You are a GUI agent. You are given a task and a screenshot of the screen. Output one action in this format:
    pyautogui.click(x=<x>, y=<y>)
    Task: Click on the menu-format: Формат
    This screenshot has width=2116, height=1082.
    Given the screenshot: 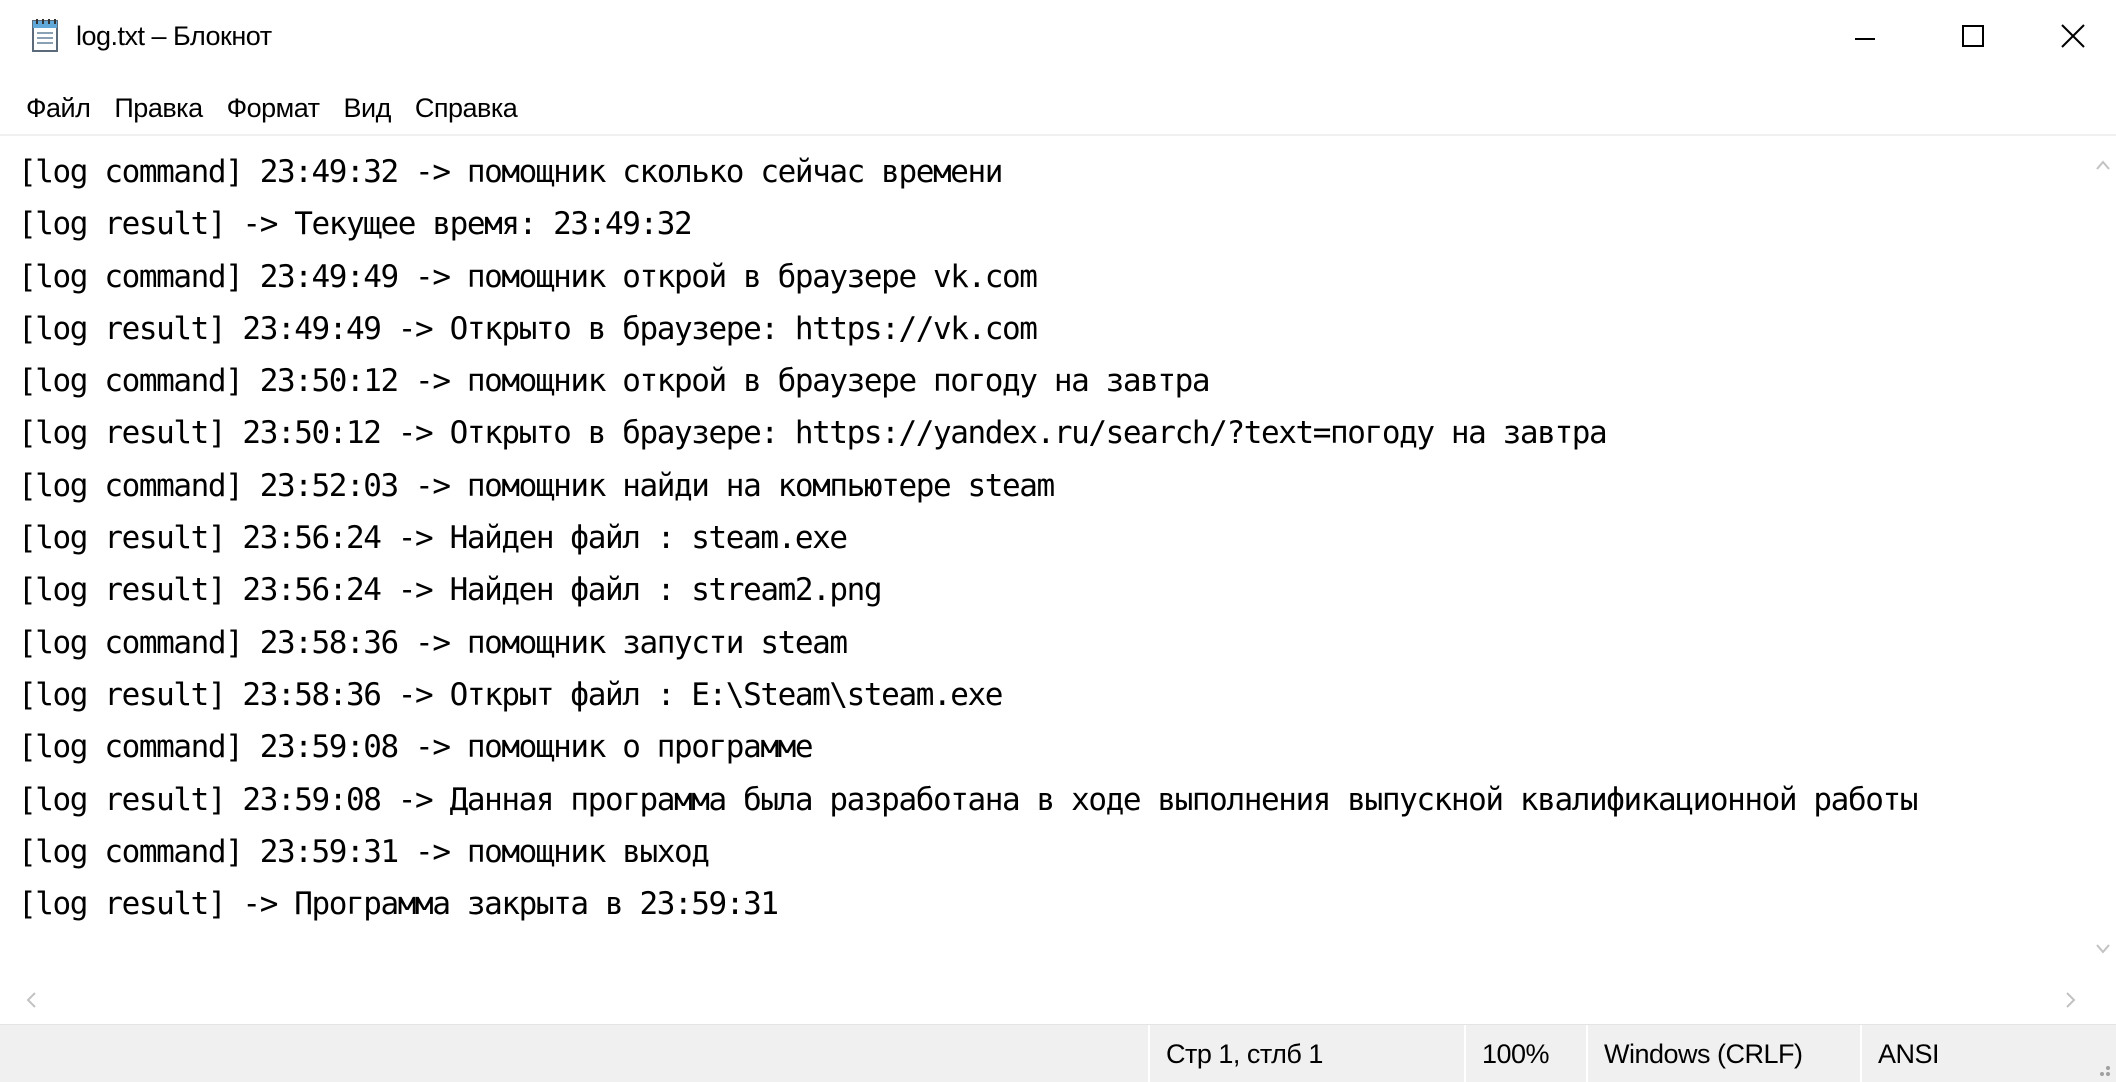 What is the action you would take?
    pyautogui.click(x=273, y=108)
    